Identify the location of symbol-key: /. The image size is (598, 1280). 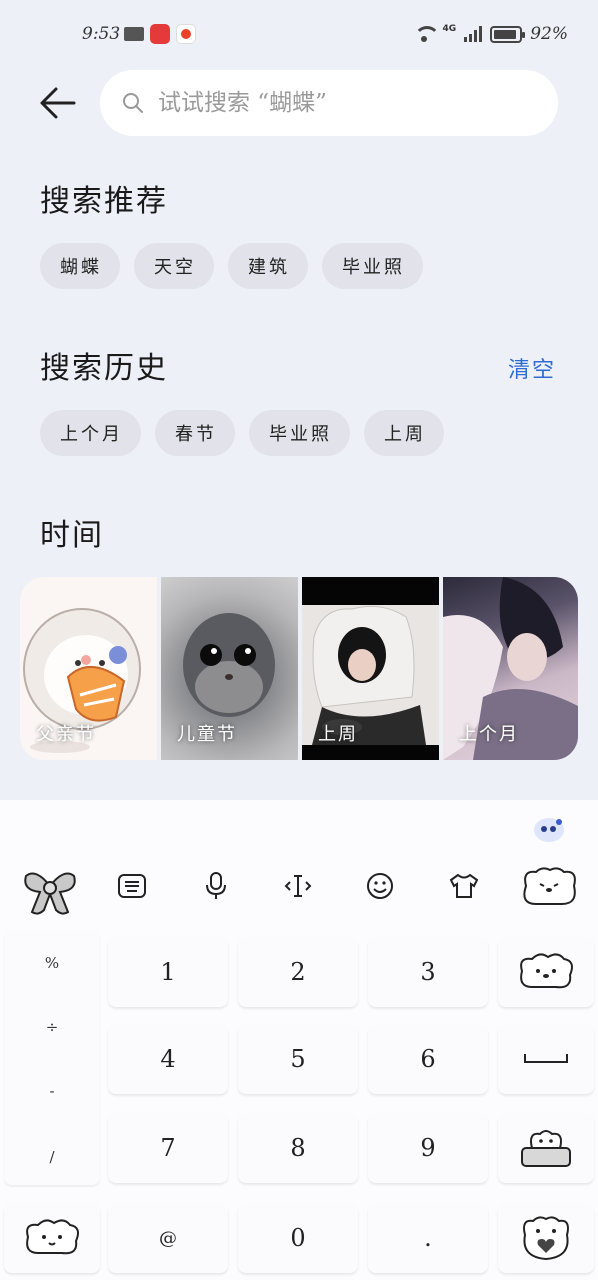
(52, 1157).